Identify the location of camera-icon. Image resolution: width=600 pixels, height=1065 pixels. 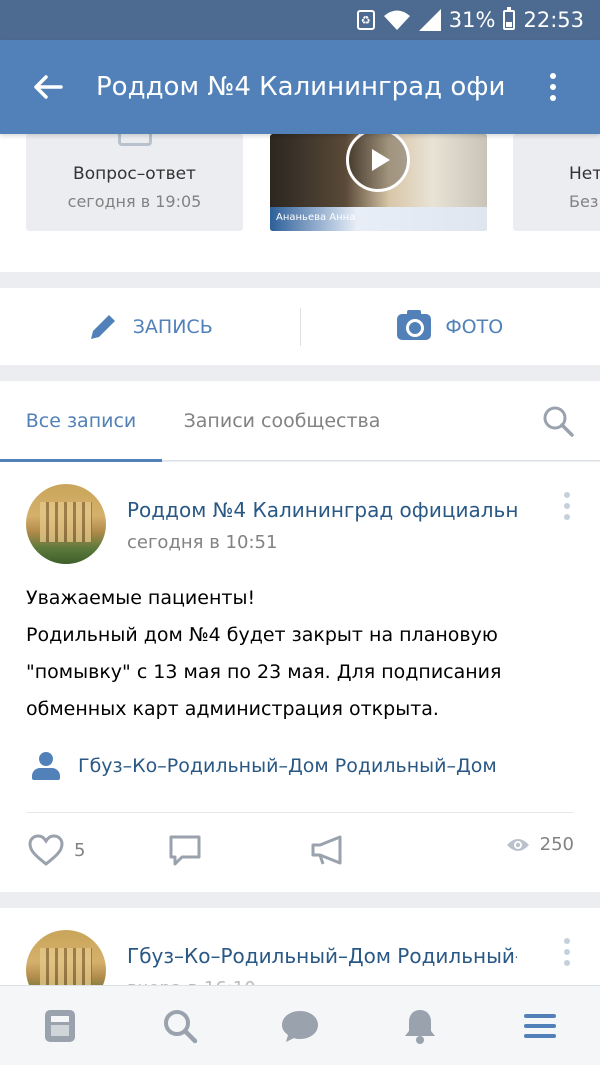
(414, 324).